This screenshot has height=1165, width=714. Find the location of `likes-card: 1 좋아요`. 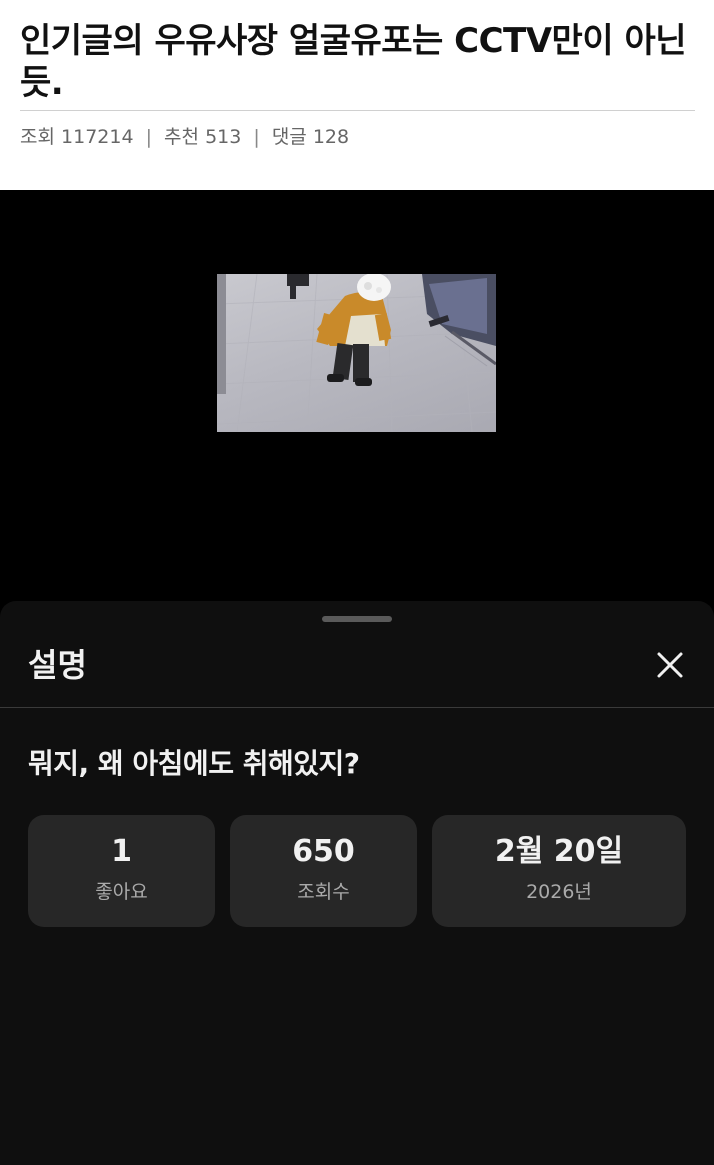

likes-card: 1 좋아요 is located at coordinates (121, 871).